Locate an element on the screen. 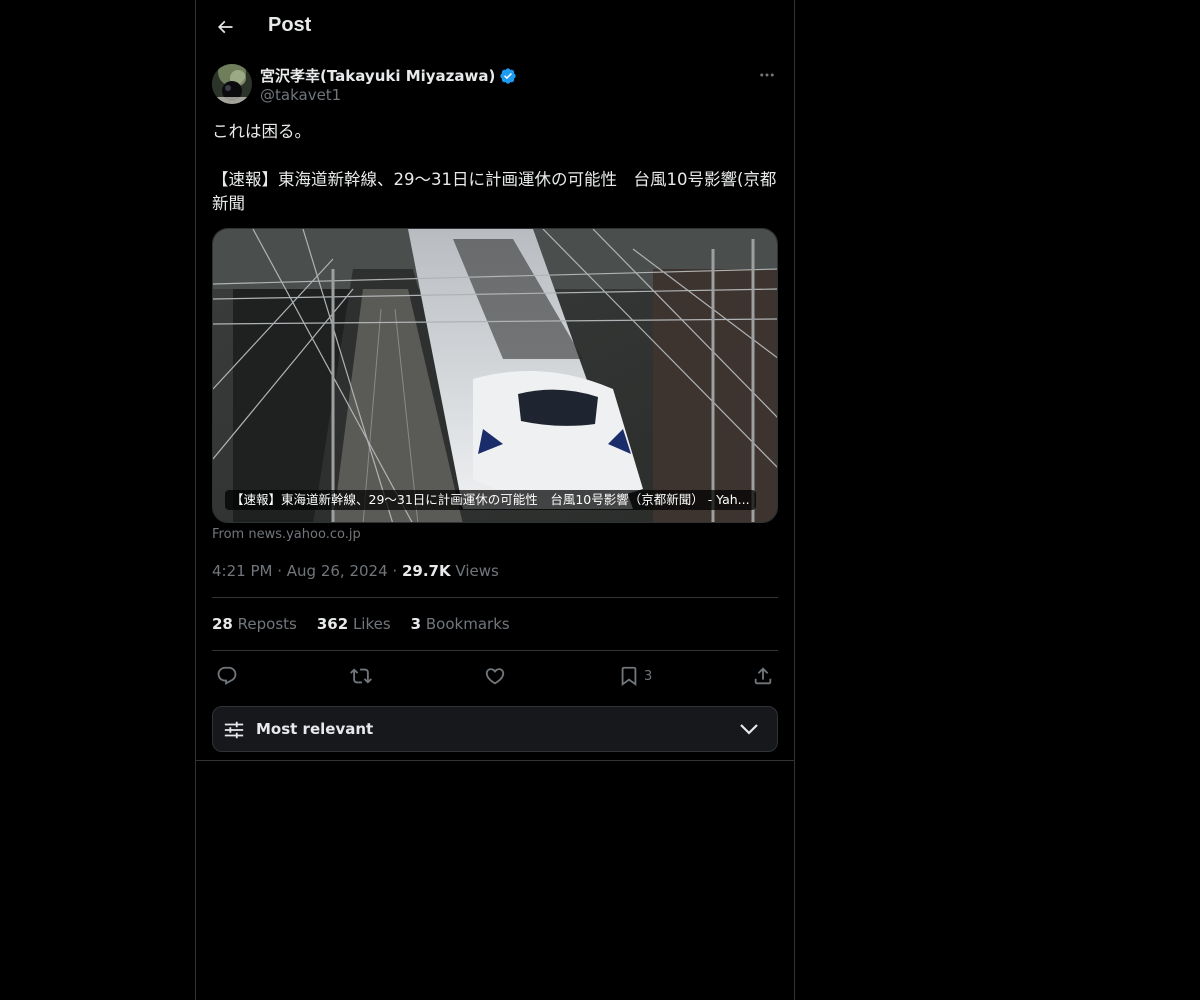 The image size is (1200, 1000). views-count: 29.7K is located at coordinates (426, 571).